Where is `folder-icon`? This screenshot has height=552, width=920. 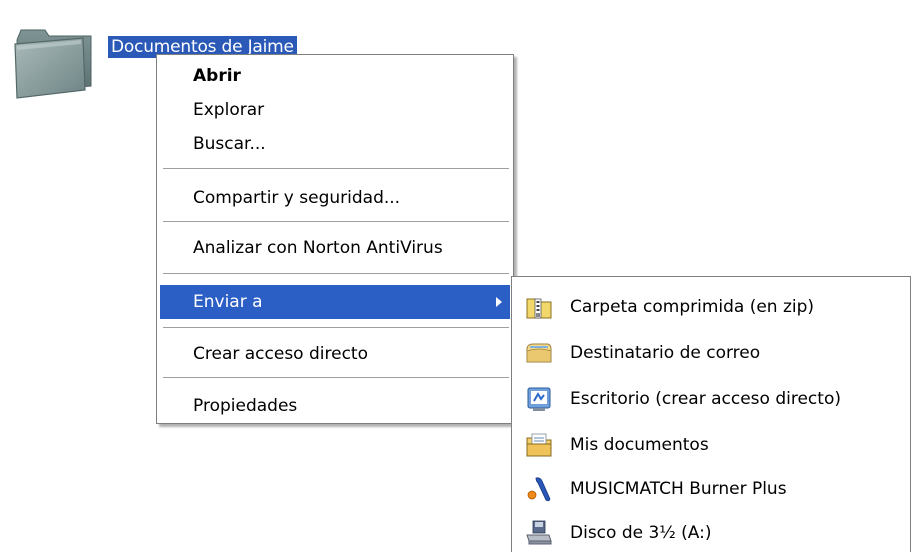 folder-icon is located at coordinates (55, 61).